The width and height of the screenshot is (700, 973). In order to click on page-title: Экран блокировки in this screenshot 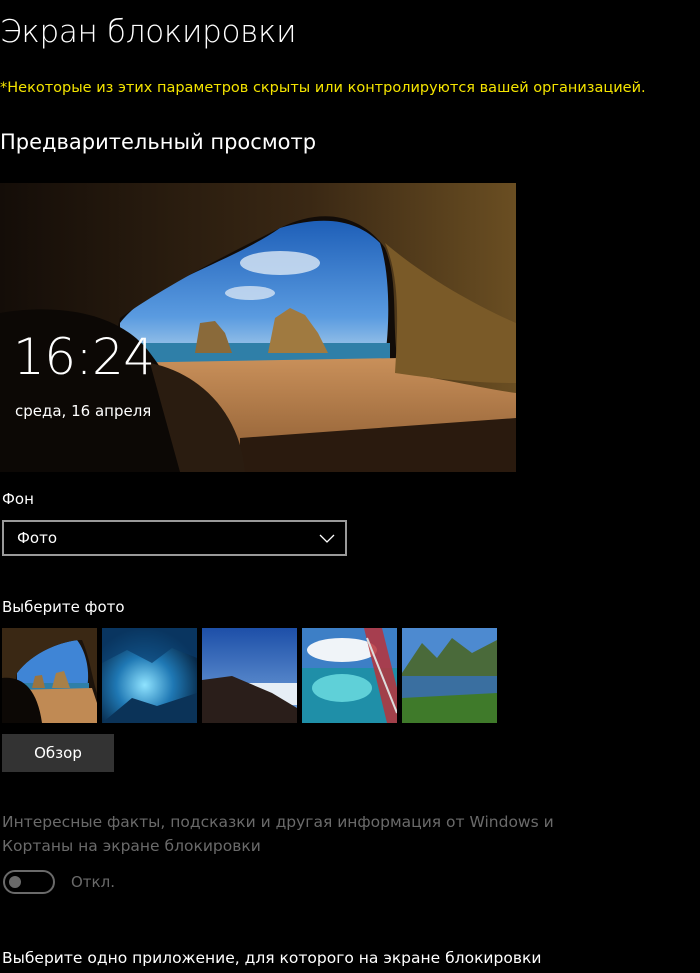, I will do `click(148, 32)`.